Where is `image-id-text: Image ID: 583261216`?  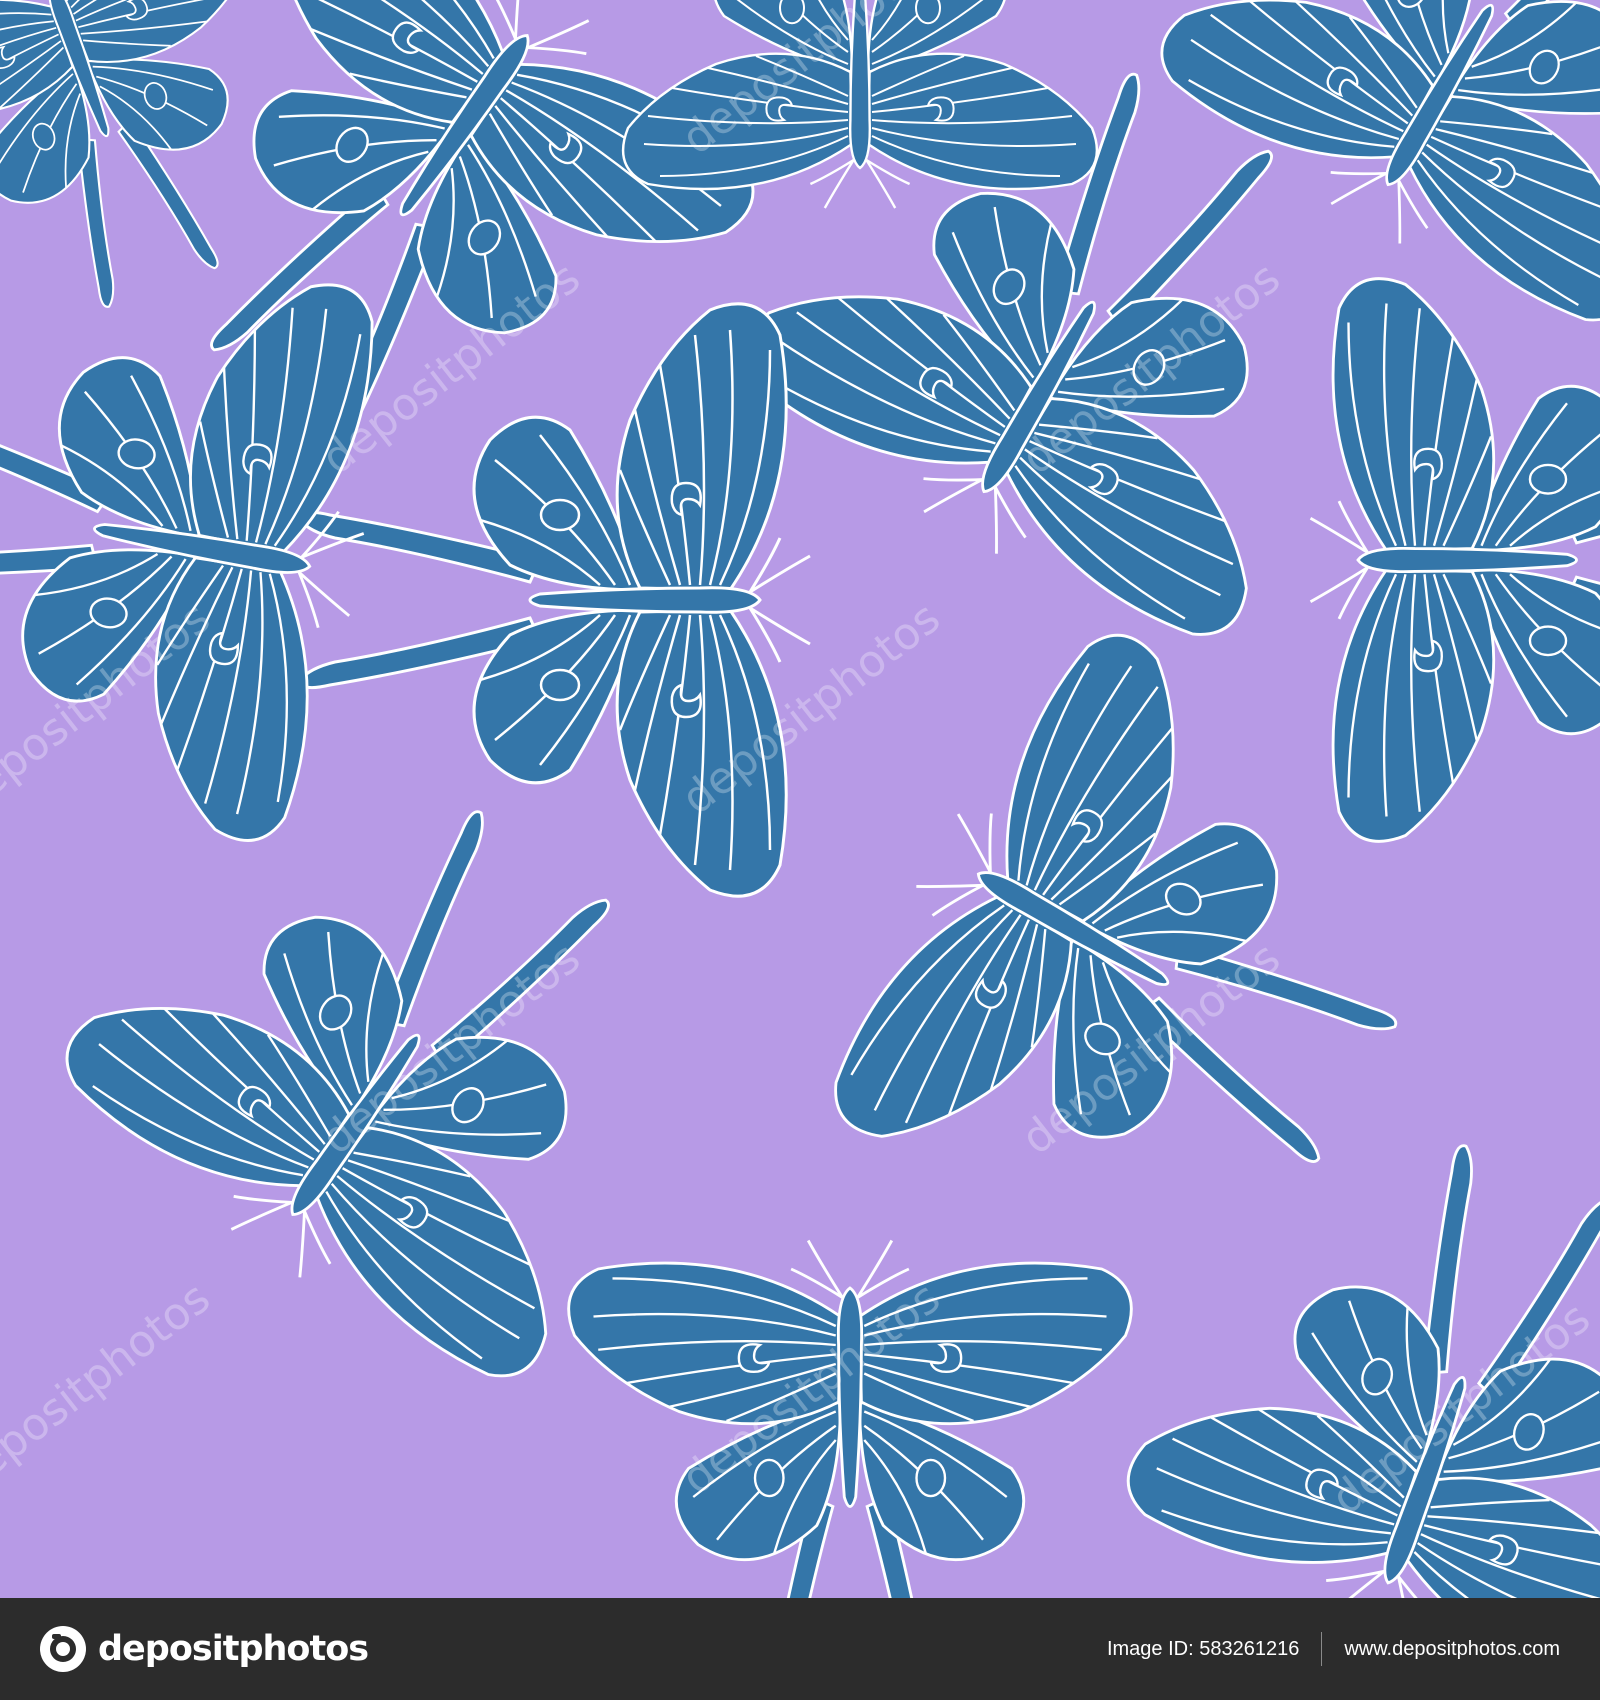 image-id-text: Image ID: 583261216 is located at coordinates (1203, 1649).